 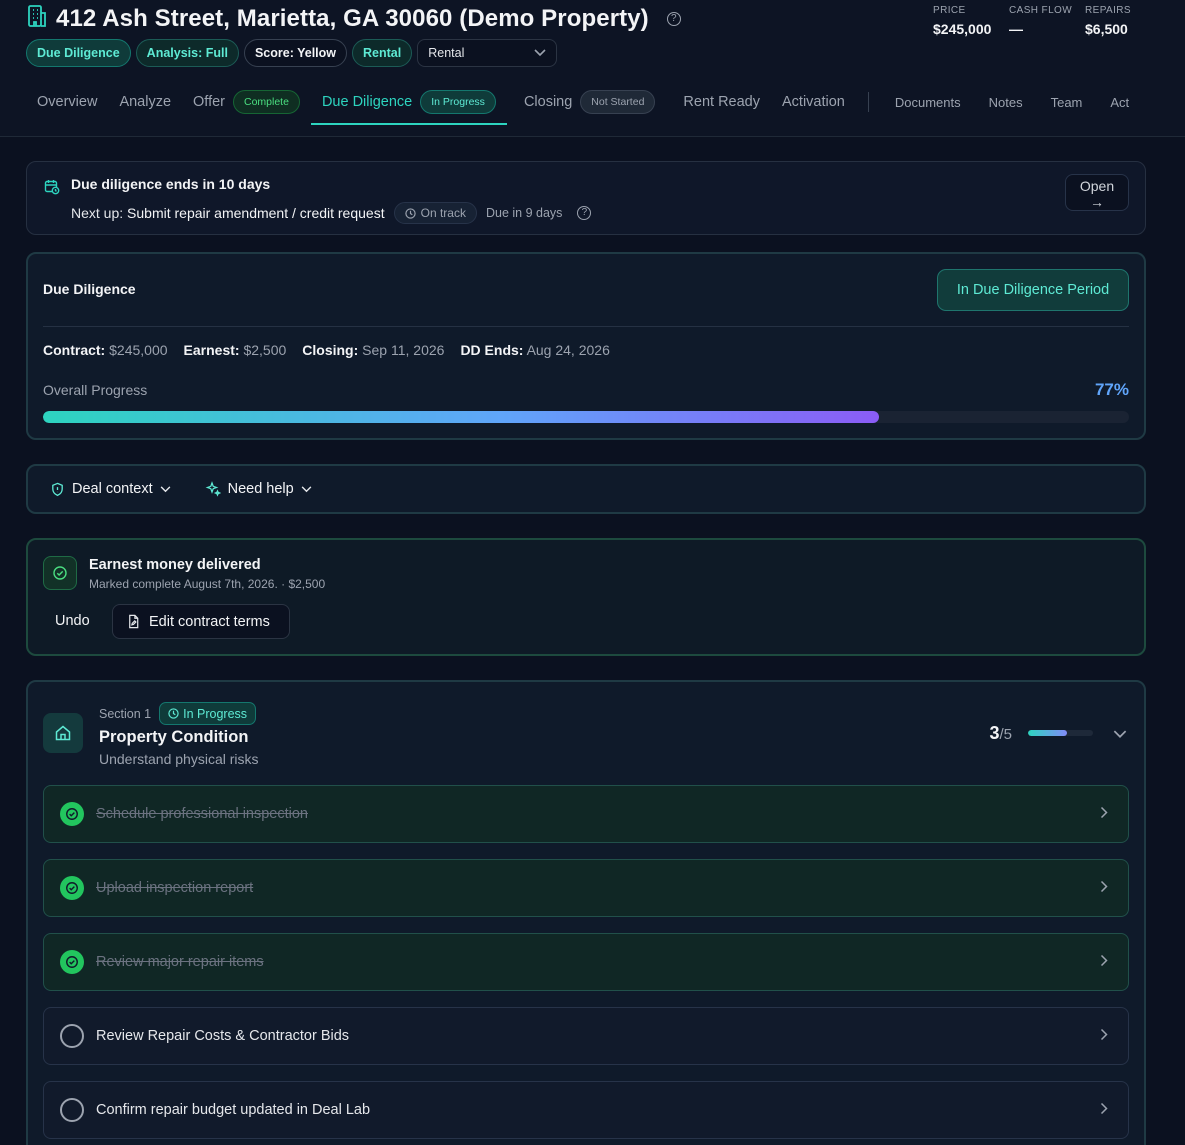 I want to click on dd-period-button: In Due Diligence Period, so click(x=1033, y=290).